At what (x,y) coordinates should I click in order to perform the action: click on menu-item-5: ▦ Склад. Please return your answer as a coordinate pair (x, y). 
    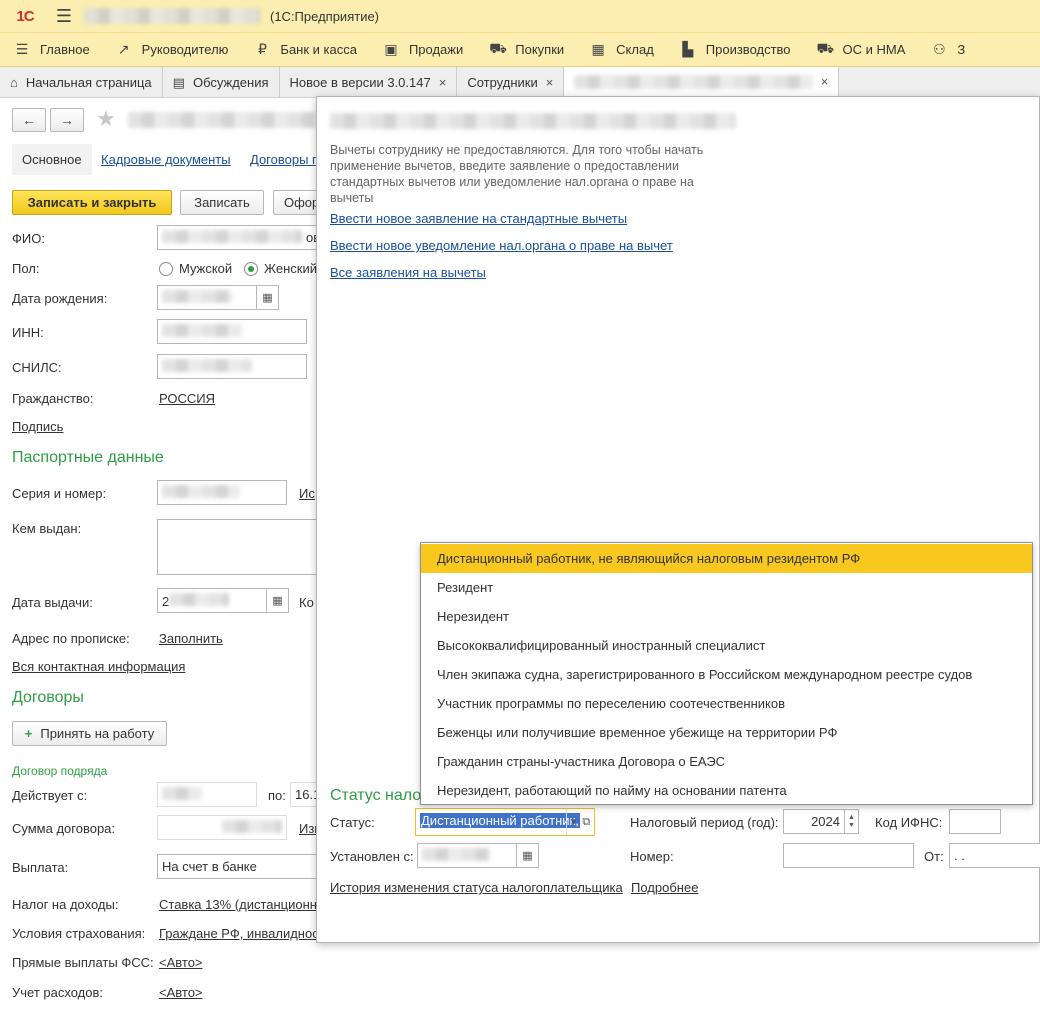
    Looking at the image, I should click on (621, 49).